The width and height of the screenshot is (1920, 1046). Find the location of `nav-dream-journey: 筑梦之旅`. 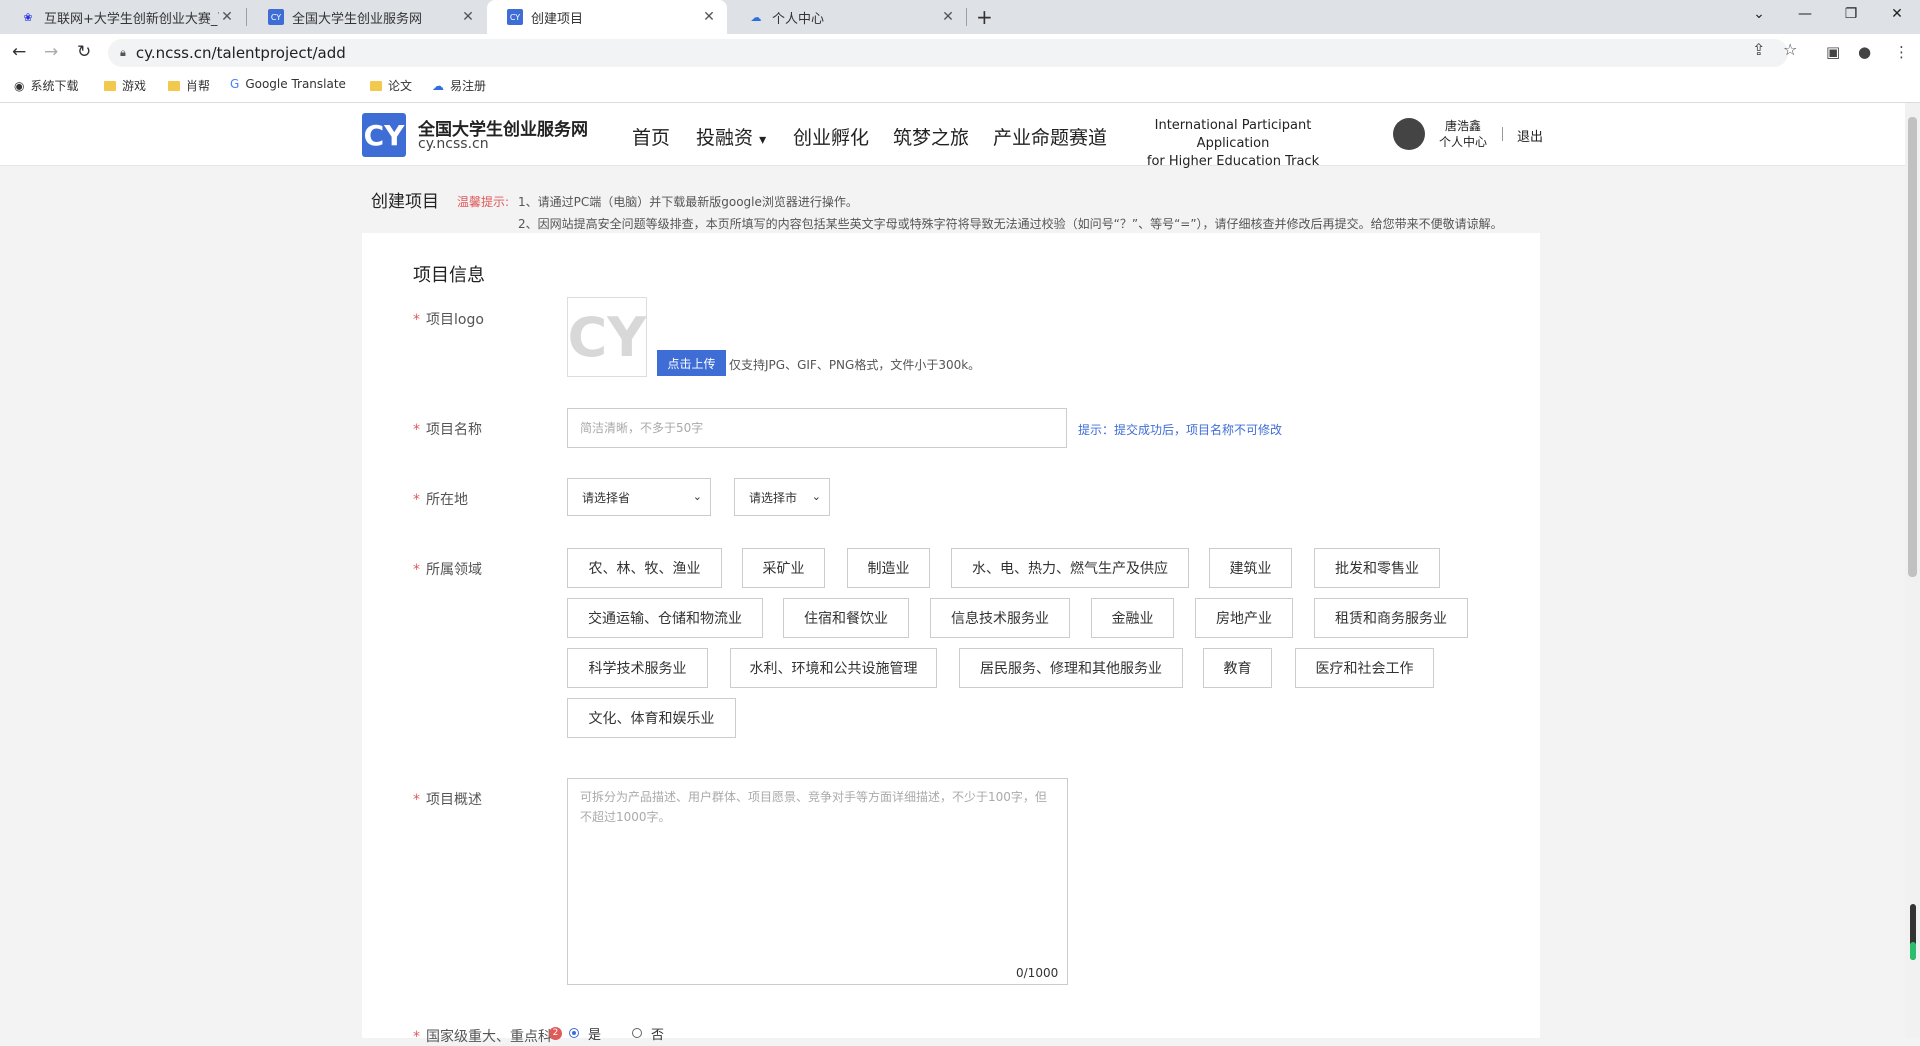

nav-dream-journey: 筑梦之旅 is located at coordinates (931, 136).